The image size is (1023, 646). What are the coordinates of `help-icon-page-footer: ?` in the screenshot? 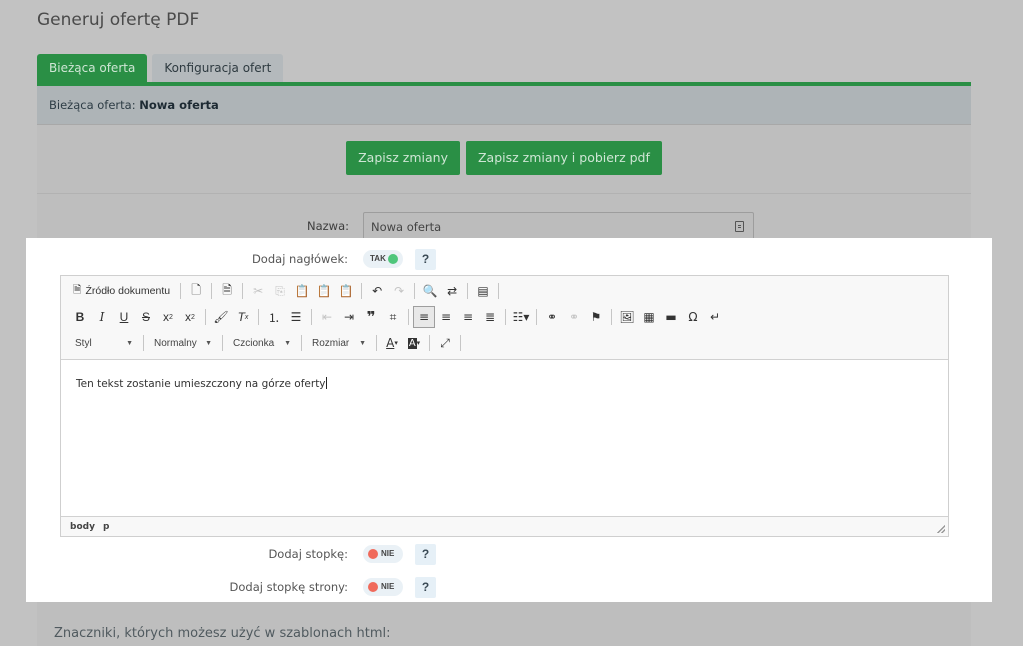 It's located at (425, 587).